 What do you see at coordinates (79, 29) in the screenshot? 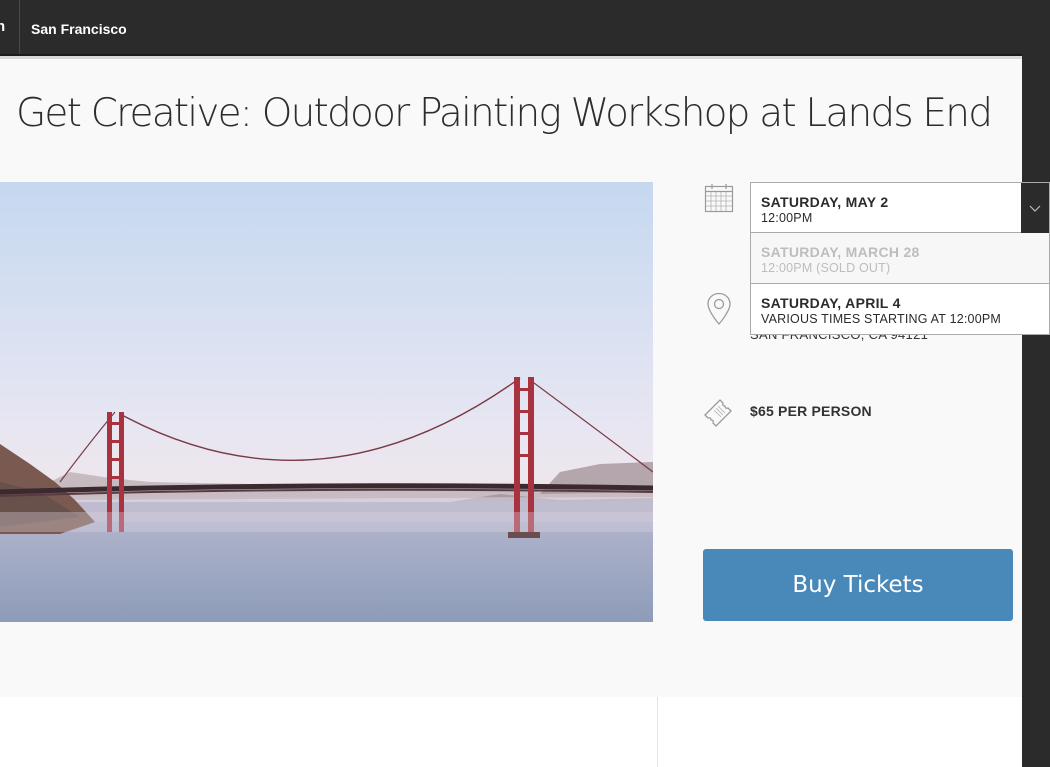
I see `city-selector: San Francisco` at bounding box center [79, 29].